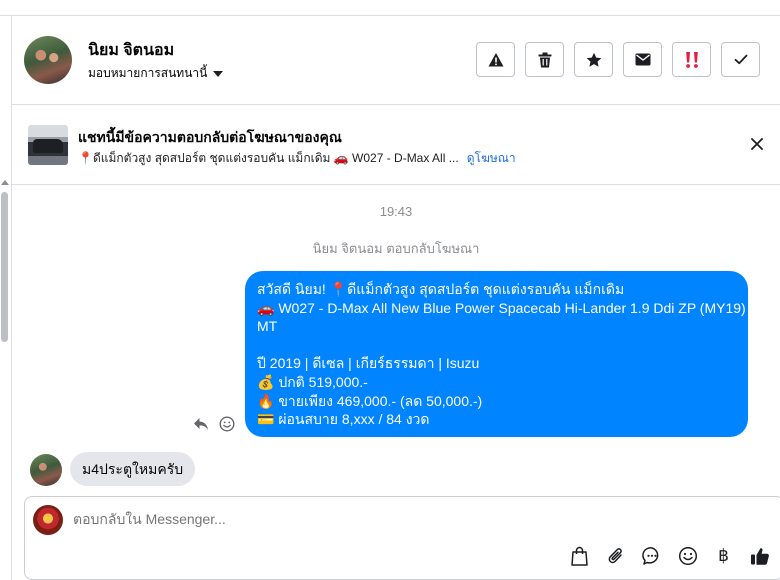 Image resolution: width=780 pixels, height=580 pixels. I want to click on chevron-down-icon, so click(218, 73).